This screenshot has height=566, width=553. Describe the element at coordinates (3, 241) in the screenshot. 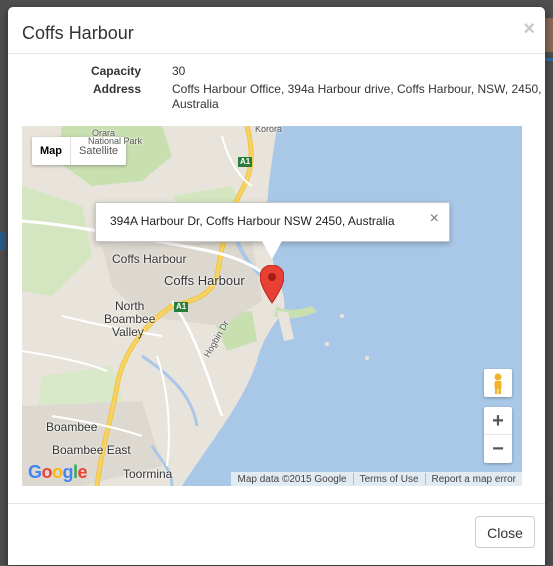

I see `sidebar-accent` at that location.